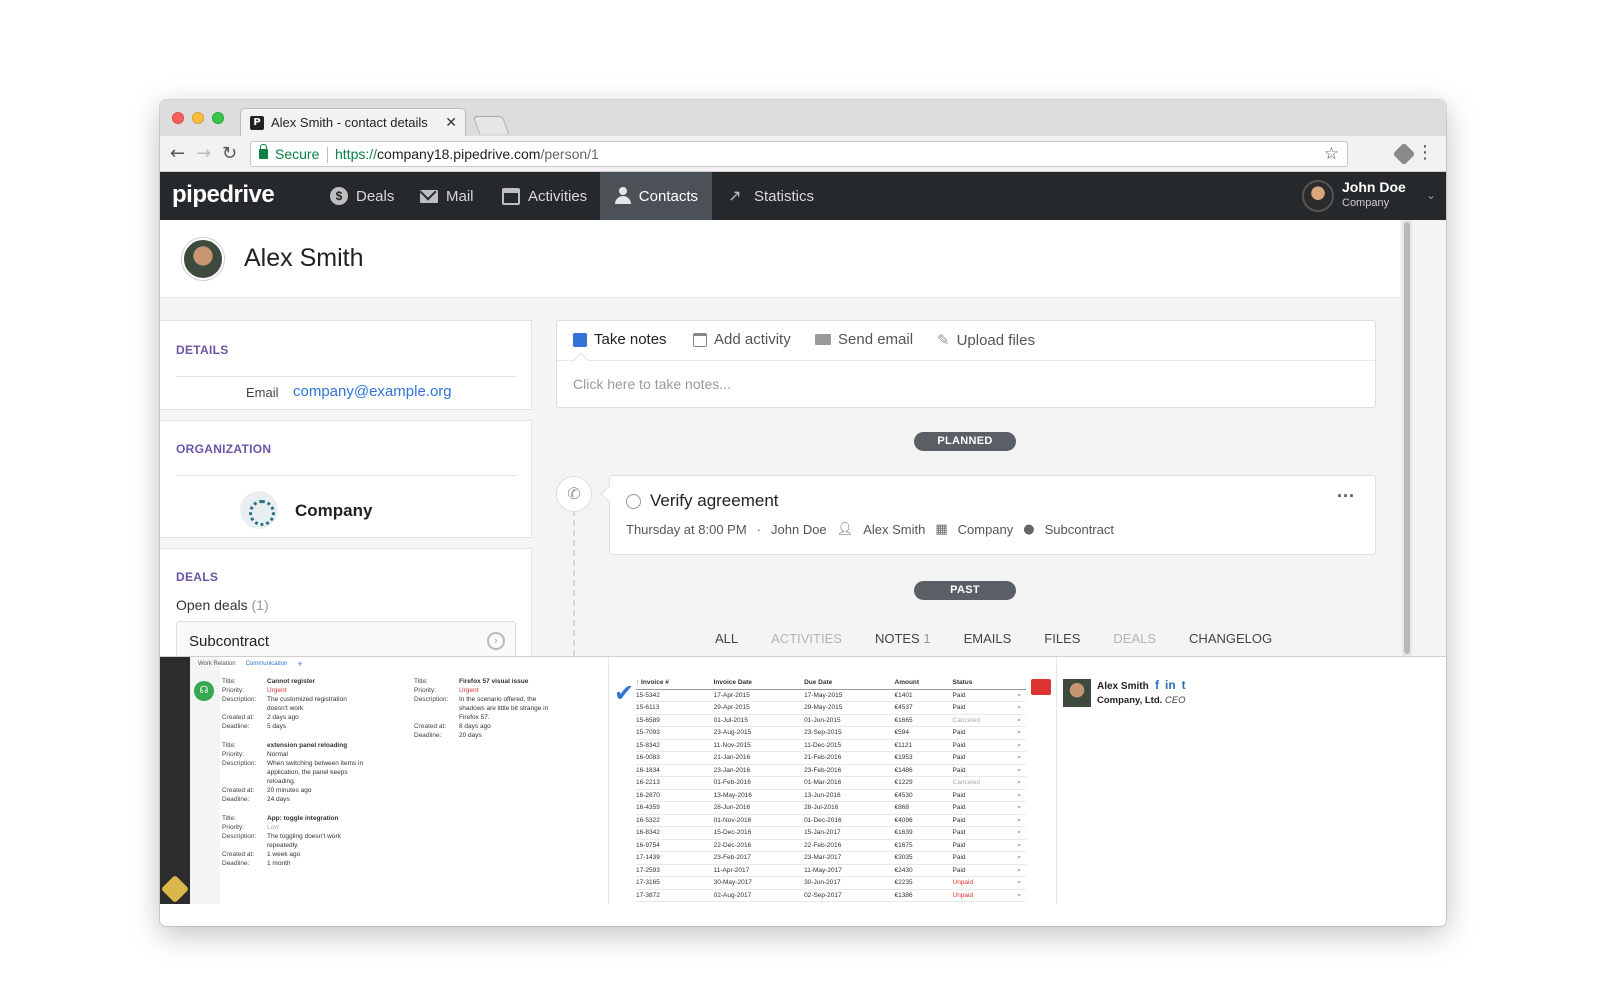 This screenshot has width=1600, height=1000. I want to click on table-row: 15-5342 17-Apr-2015 17-May-2015 €1401 Paid ⌕, so click(831, 695).